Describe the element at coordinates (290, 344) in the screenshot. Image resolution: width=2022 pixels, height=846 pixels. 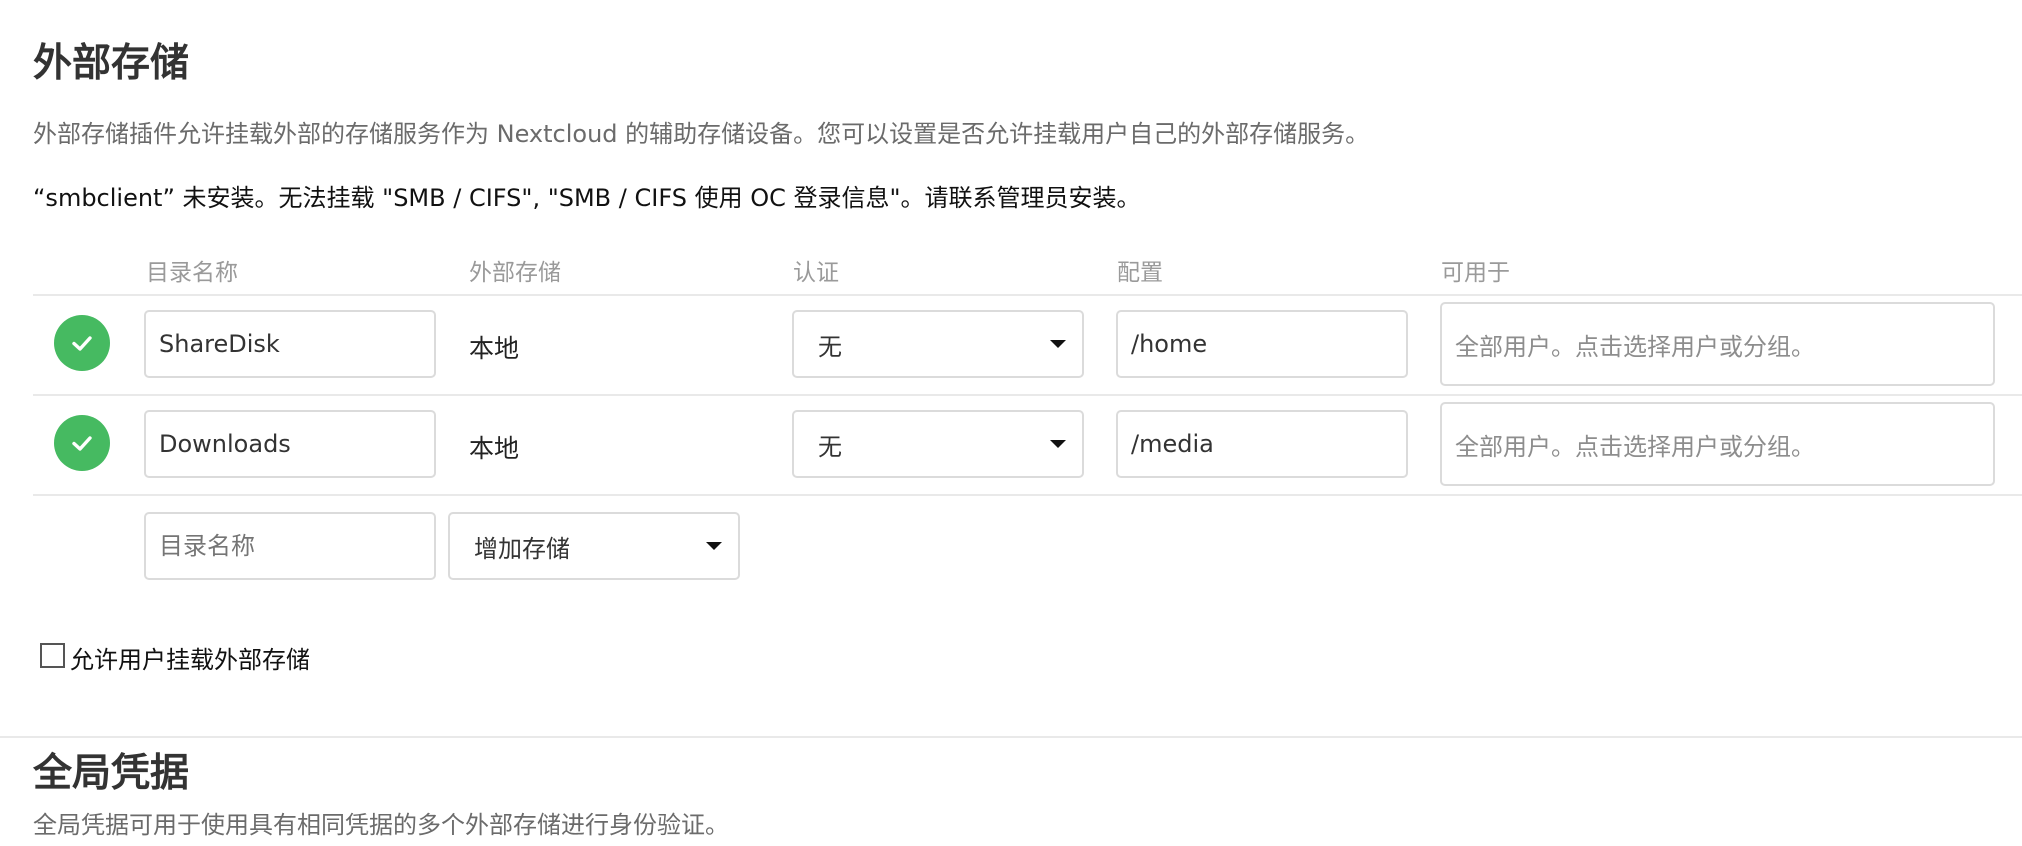
I see `folder-name-input: ShareDisk` at that location.